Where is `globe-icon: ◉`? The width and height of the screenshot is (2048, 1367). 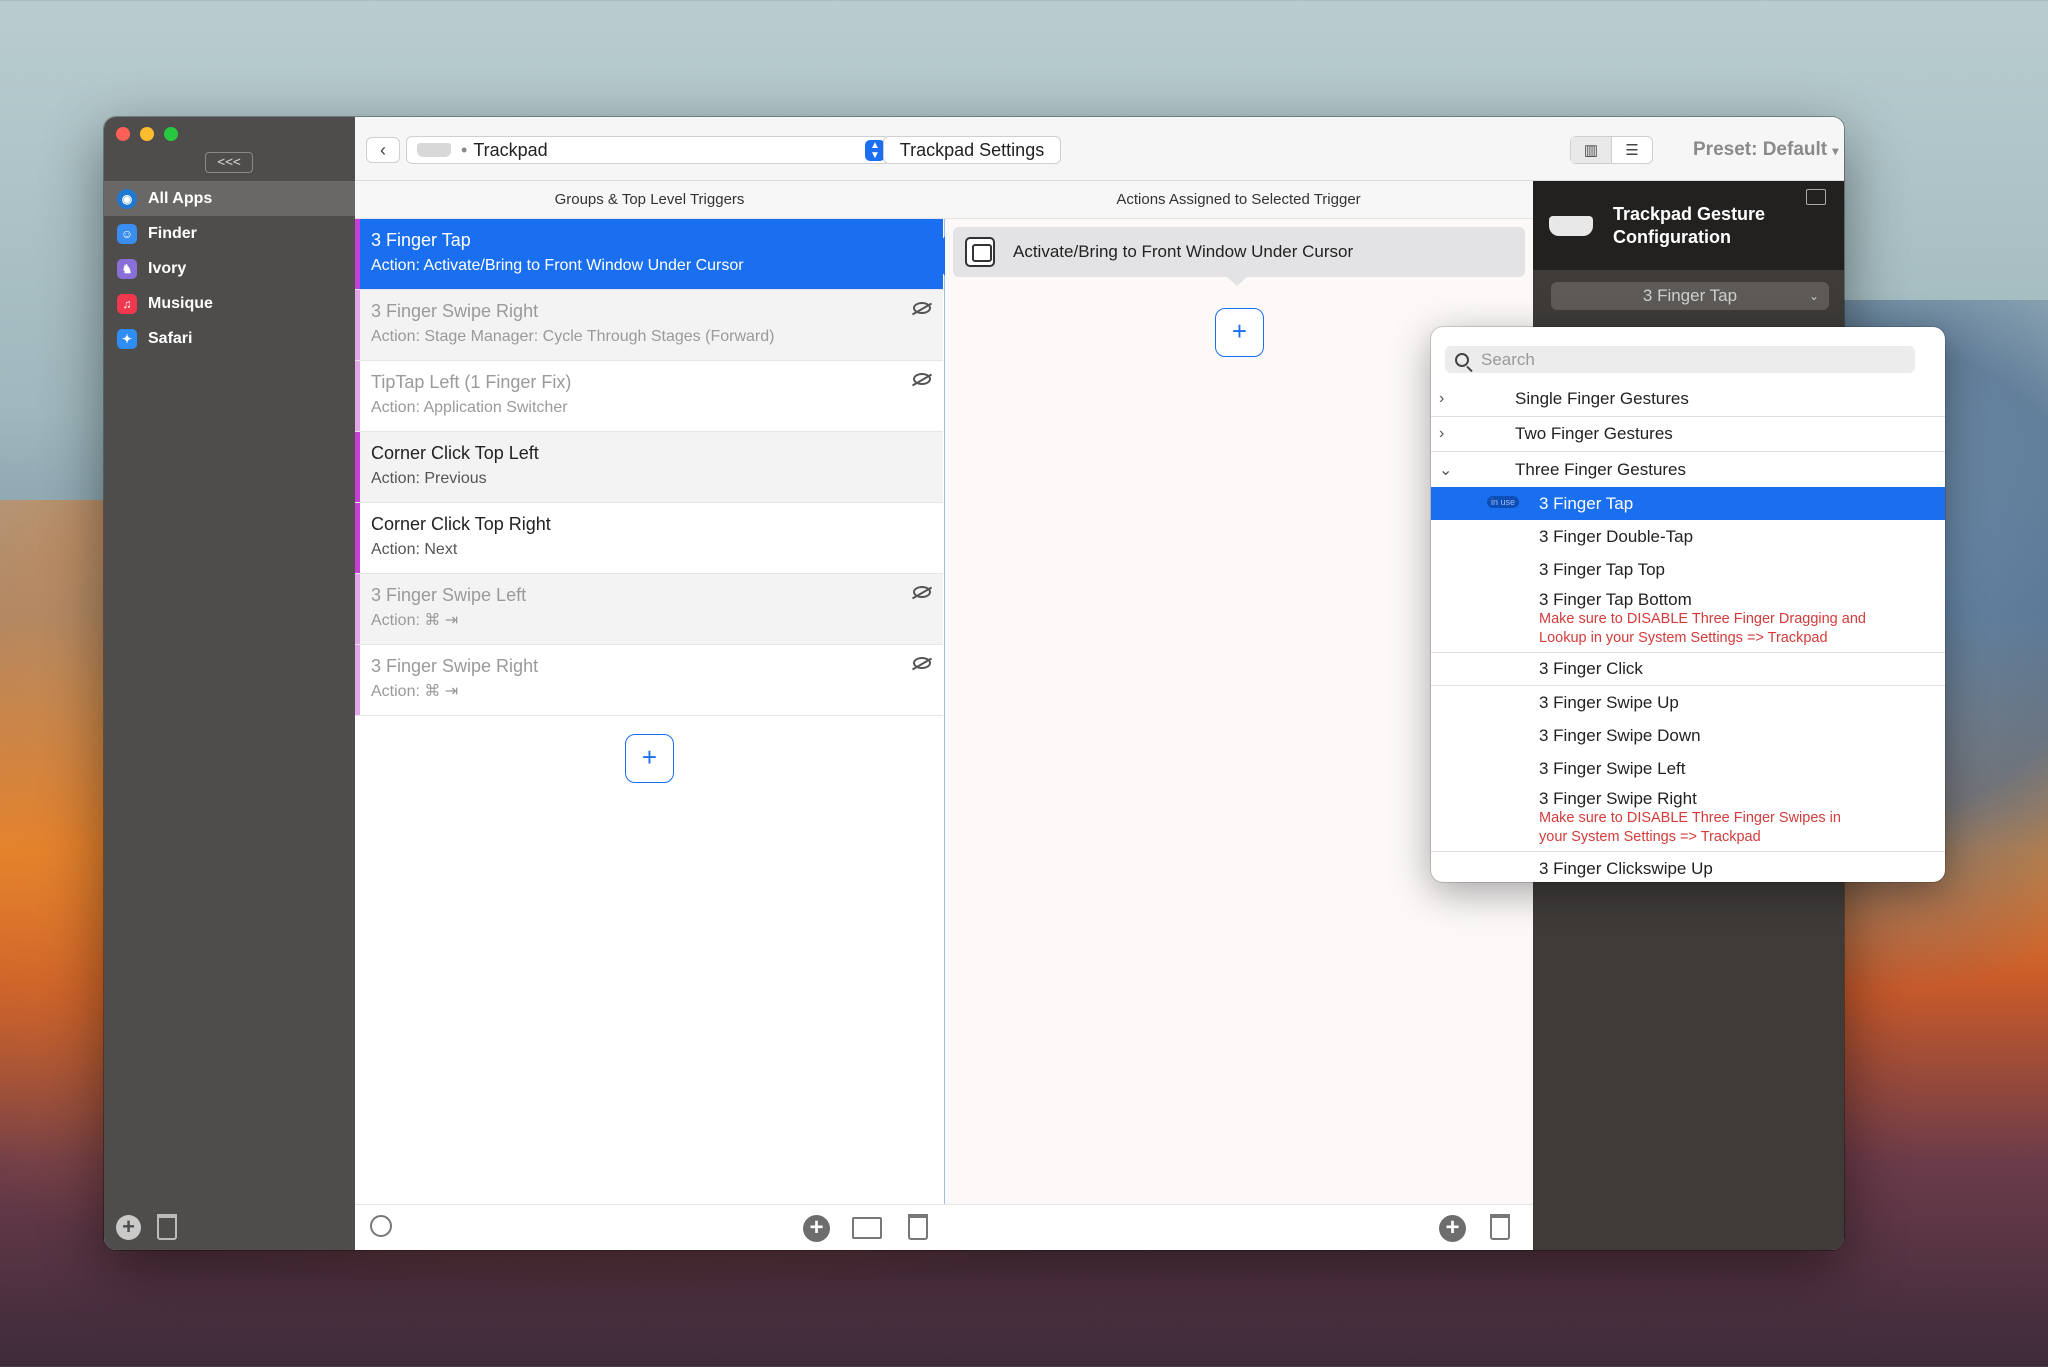 globe-icon: ◉ is located at coordinates (127, 198).